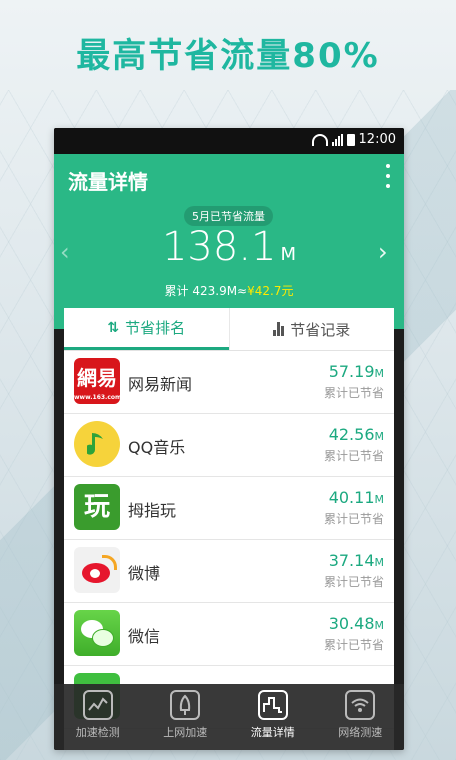 The image size is (456, 760). What do you see at coordinates (144, 573) in the screenshot?
I see `app-name: 微博` at bounding box center [144, 573].